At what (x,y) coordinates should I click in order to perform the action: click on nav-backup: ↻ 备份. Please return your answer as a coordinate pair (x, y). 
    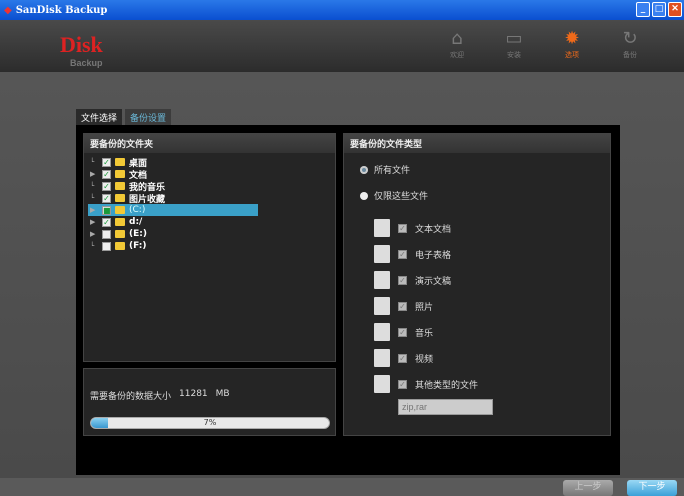
    Looking at the image, I should click on (630, 44).